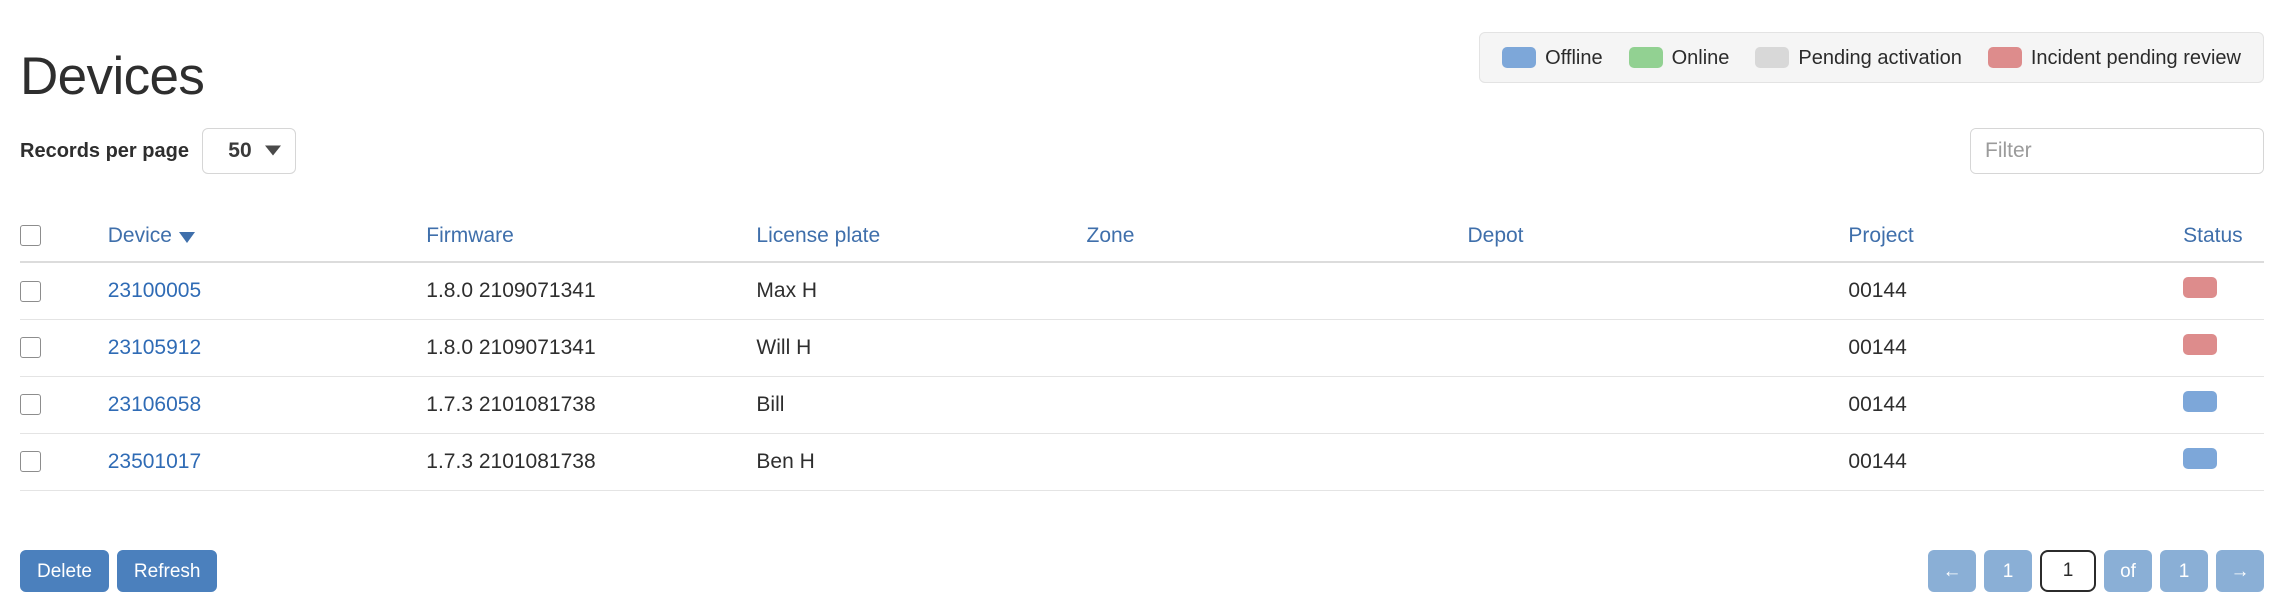  I want to click on column-header-status-label: Status, so click(2213, 235).